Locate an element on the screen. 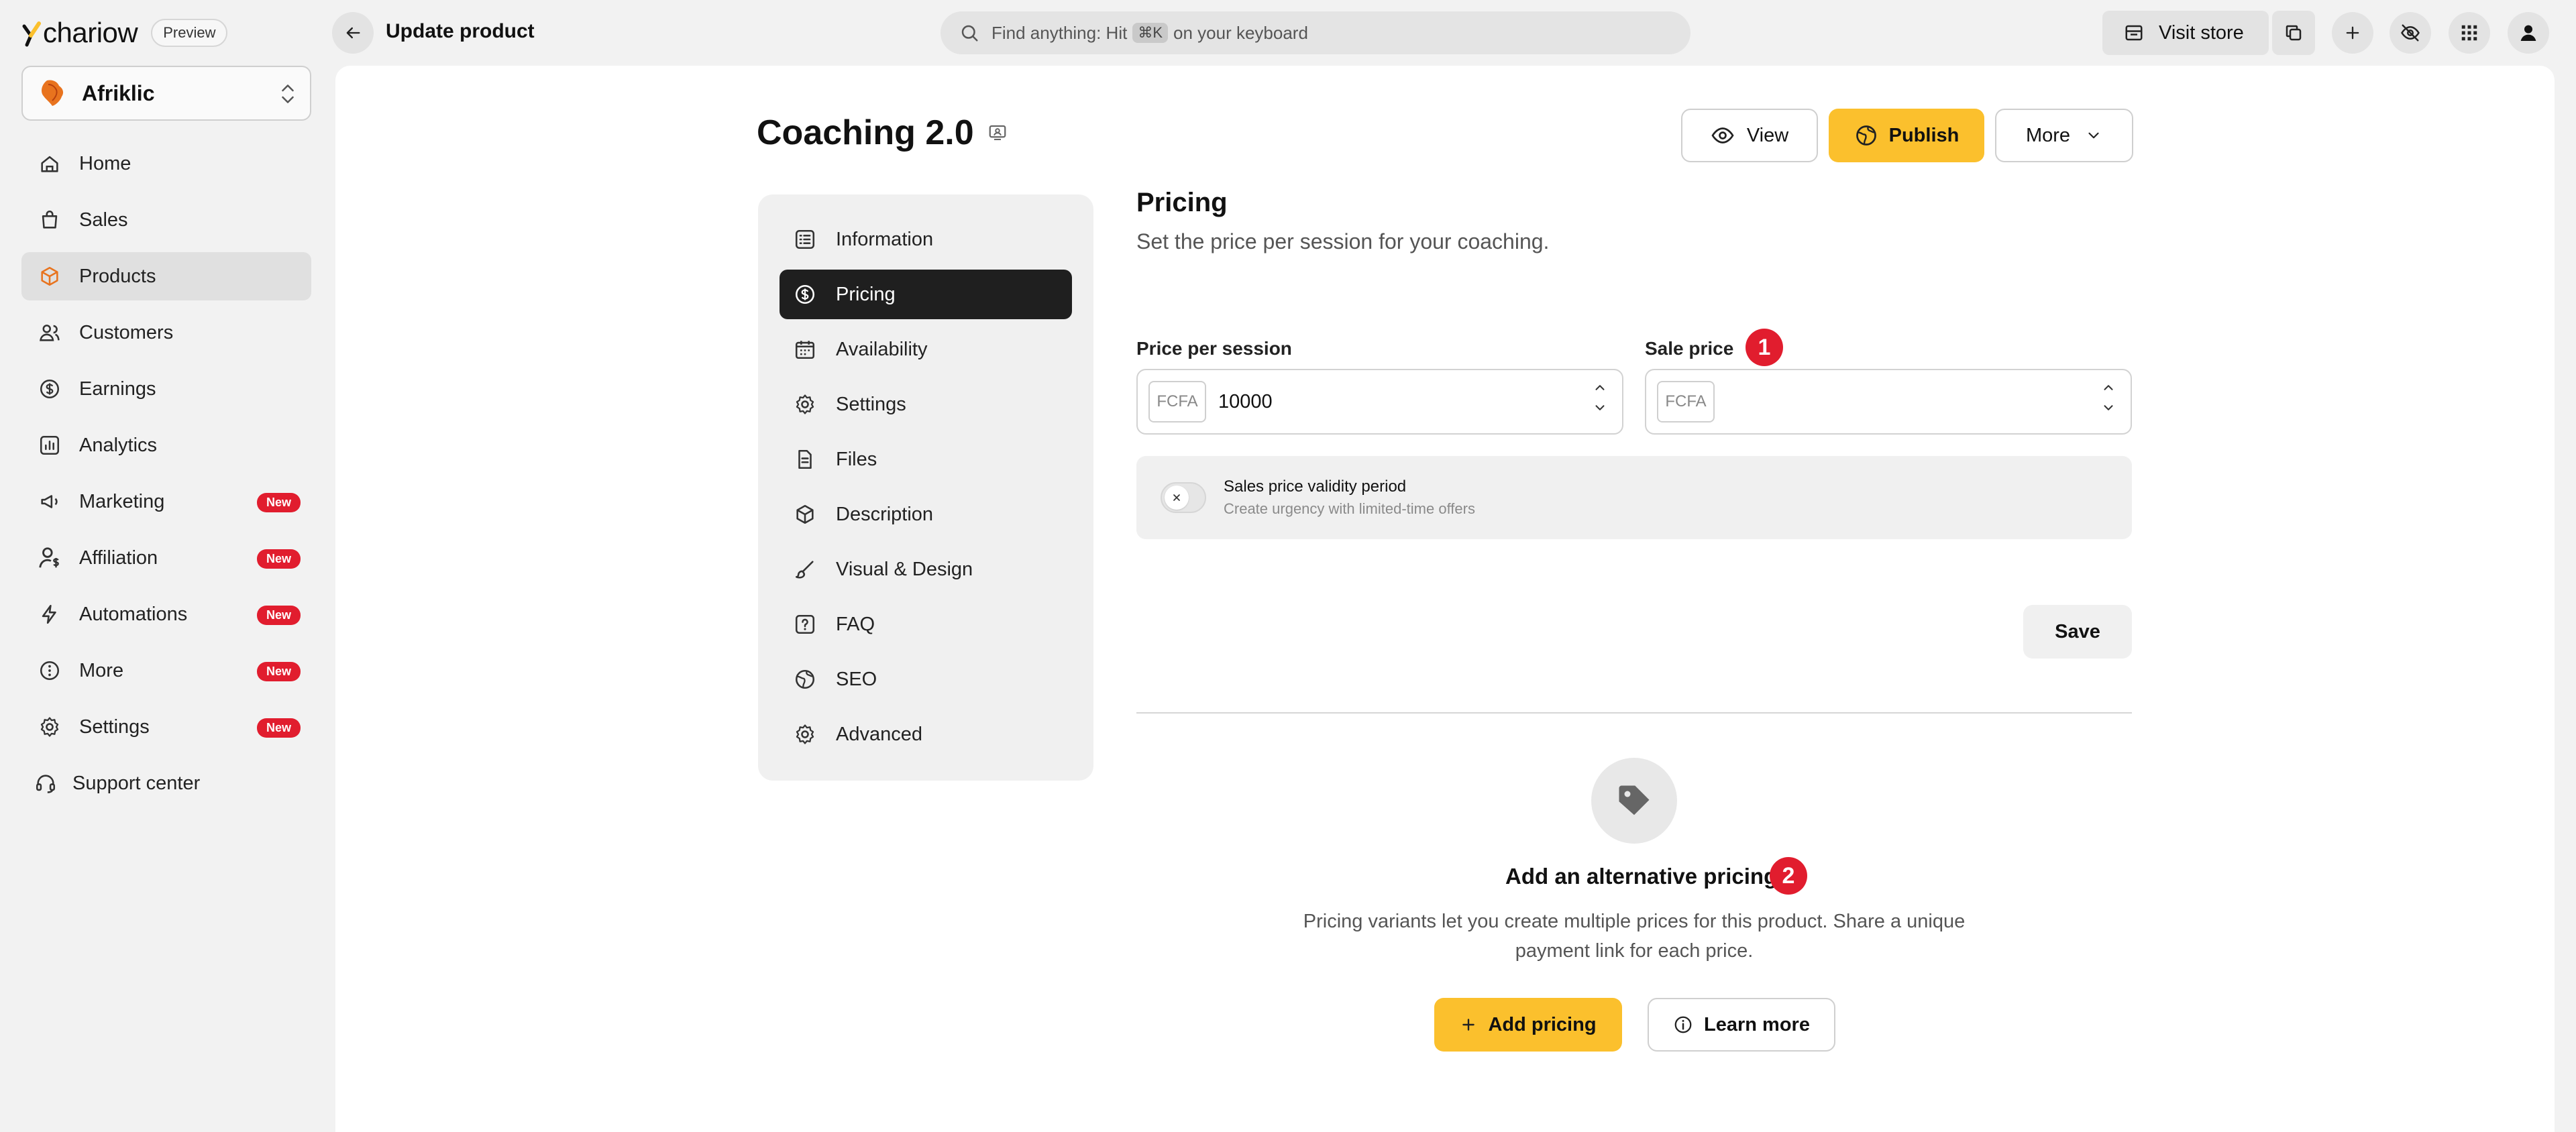 The height and width of the screenshot is (1132, 2576). sidebar-item-label: Analytics is located at coordinates (118, 445).